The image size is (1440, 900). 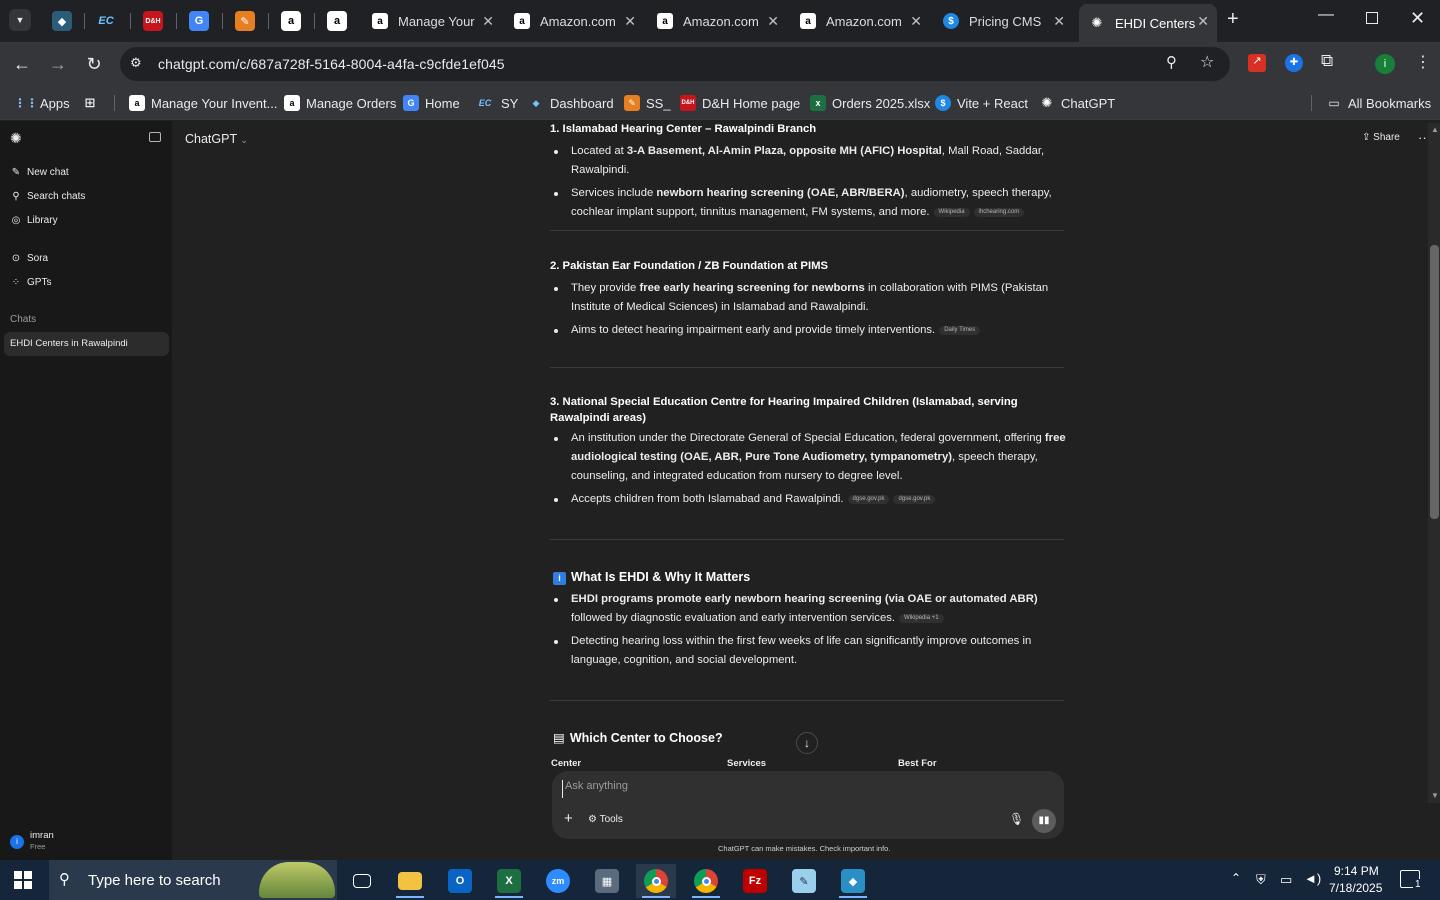 I want to click on zoom-icon: zm, so click(x=558, y=881).